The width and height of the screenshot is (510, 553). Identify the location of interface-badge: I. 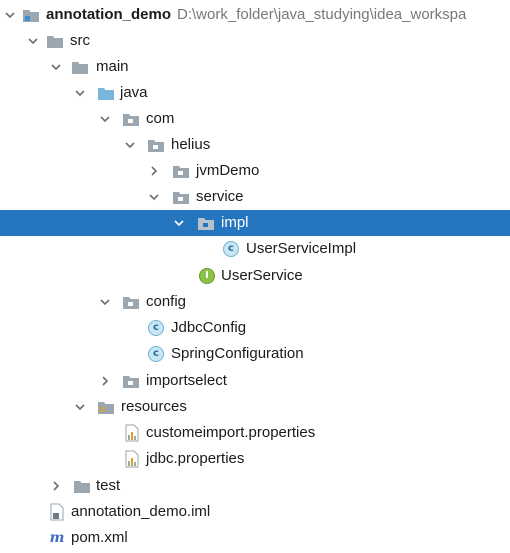
(207, 276).